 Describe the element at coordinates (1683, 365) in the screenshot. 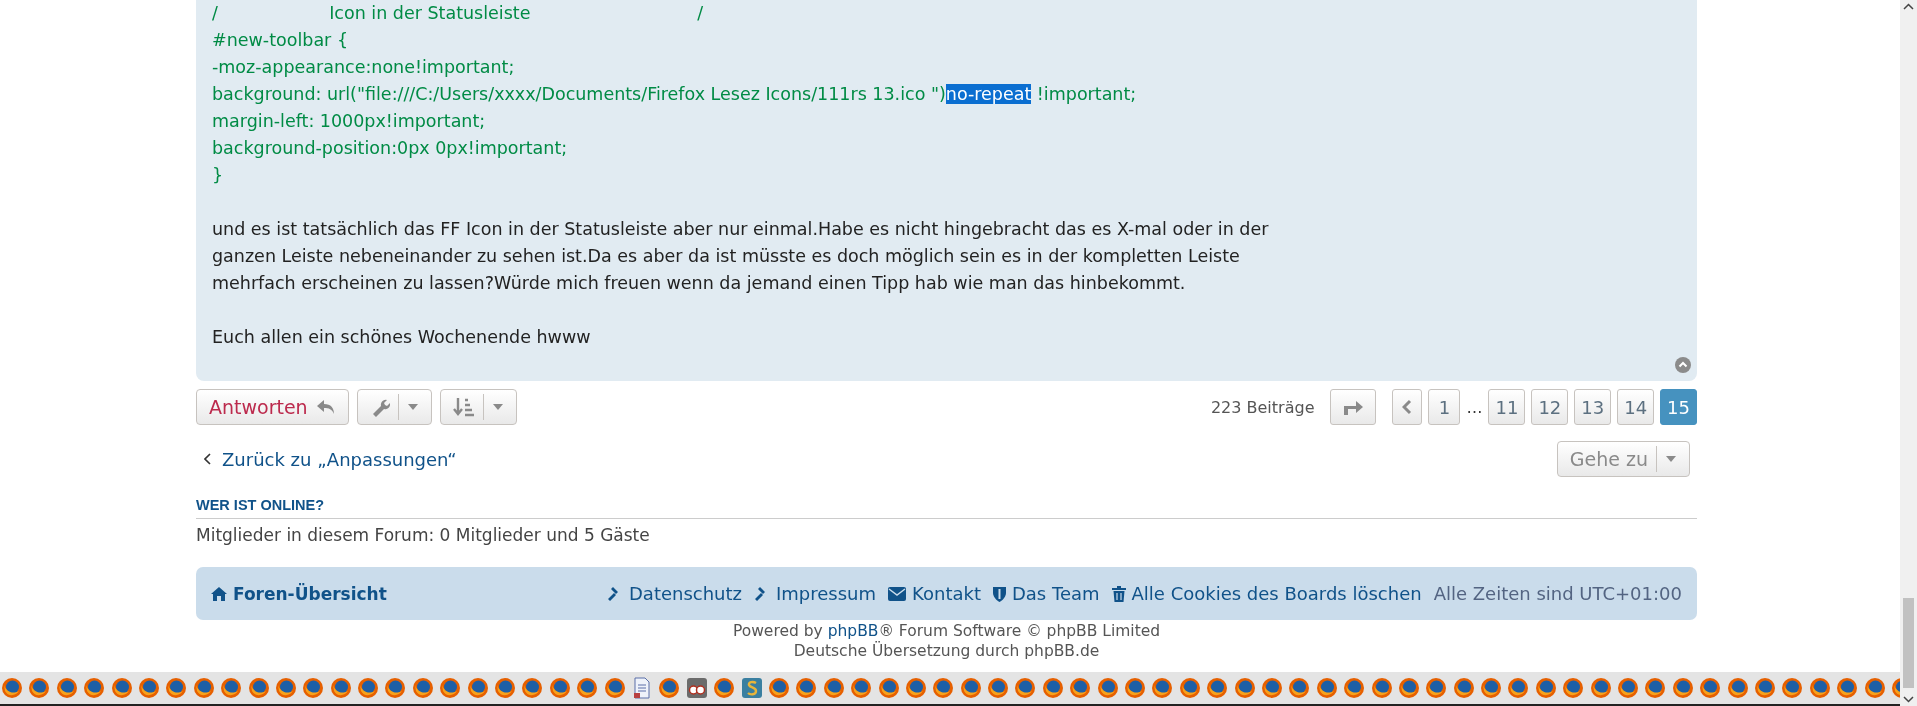

I see `scroll-top-icon` at that location.